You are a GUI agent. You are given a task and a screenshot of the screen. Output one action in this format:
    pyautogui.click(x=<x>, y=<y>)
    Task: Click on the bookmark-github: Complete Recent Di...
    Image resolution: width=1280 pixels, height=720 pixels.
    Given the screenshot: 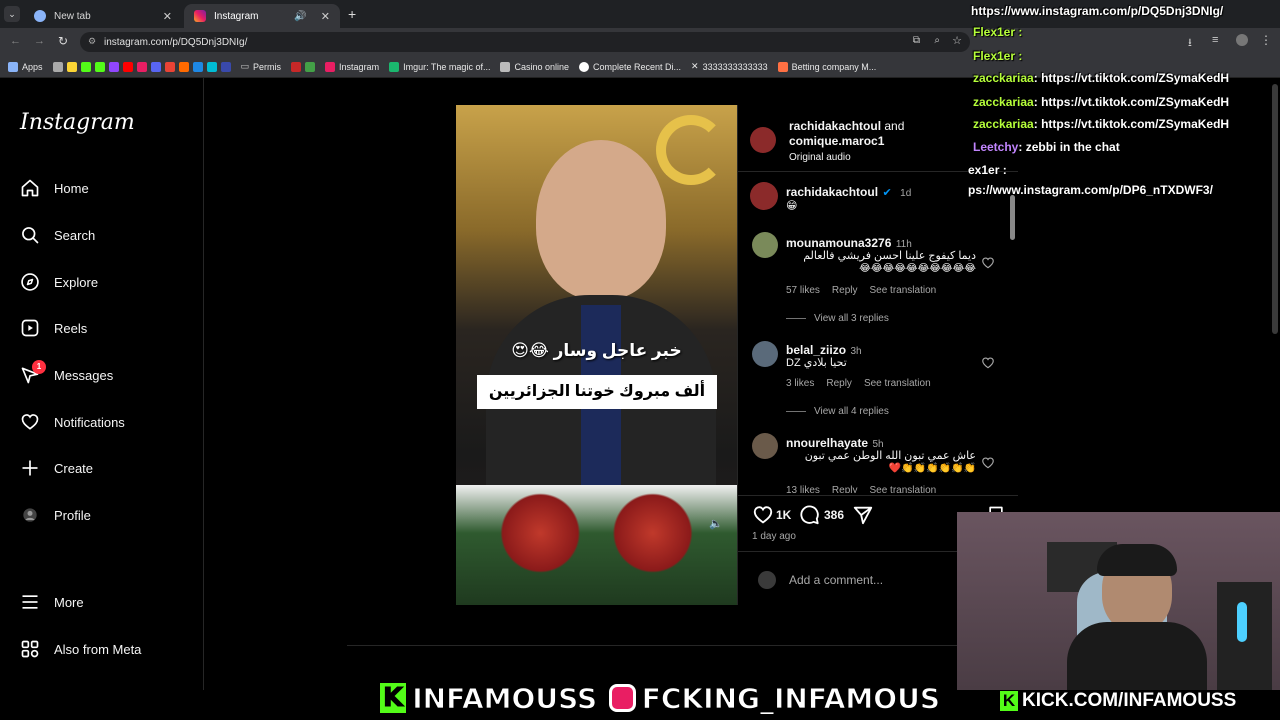 What is the action you would take?
    pyautogui.click(x=630, y=66)
    